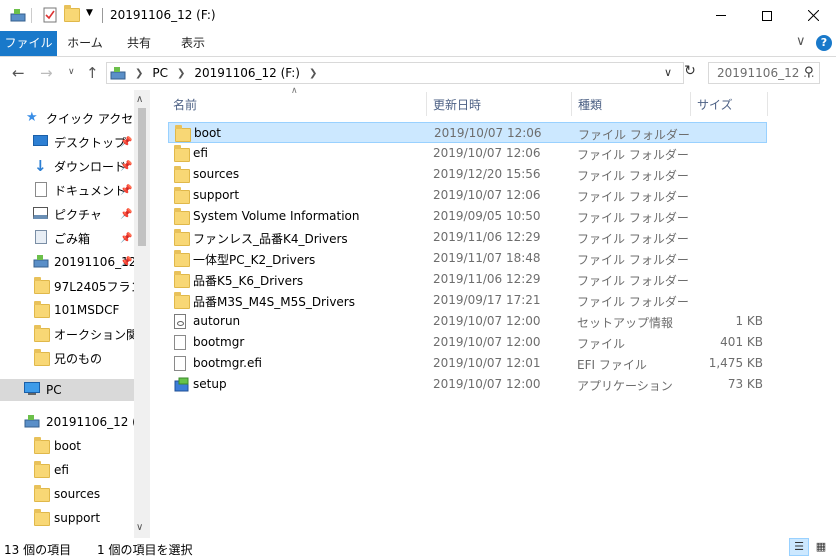 The image size is (836, 560). Describe the element at coordinates (67, 238) in the screenshot. I see `nav-item-recycle-bin: ごみ箱 📌` at that location.